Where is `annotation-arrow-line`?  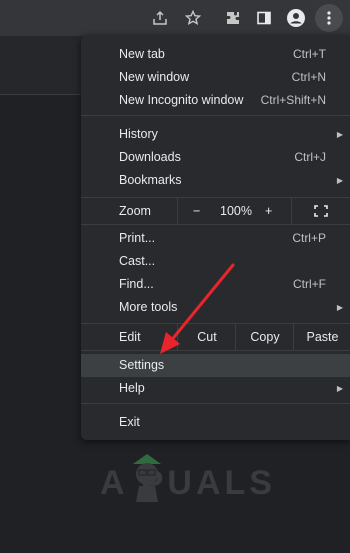 annotation-arrow-line is located at coordinates (201, 303).